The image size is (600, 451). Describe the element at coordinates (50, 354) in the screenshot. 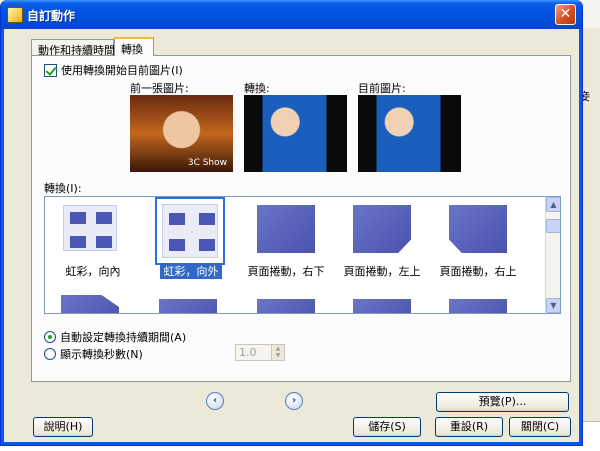

I see `manual-duration-radio` at that location.